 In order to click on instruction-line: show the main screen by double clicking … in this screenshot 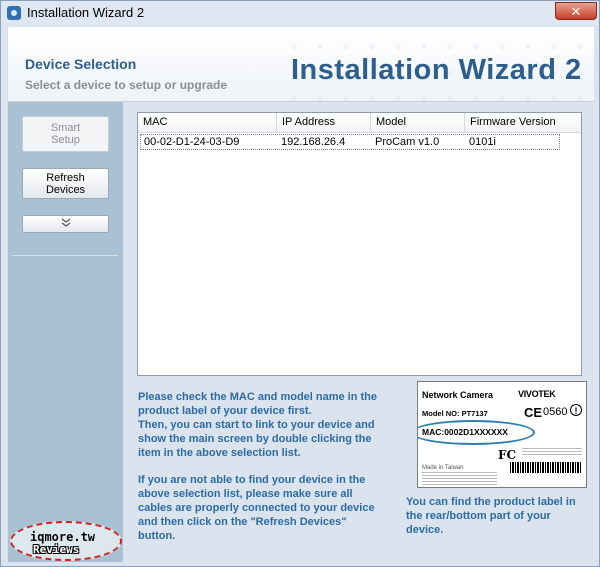, I will do `click(255, 439)`.